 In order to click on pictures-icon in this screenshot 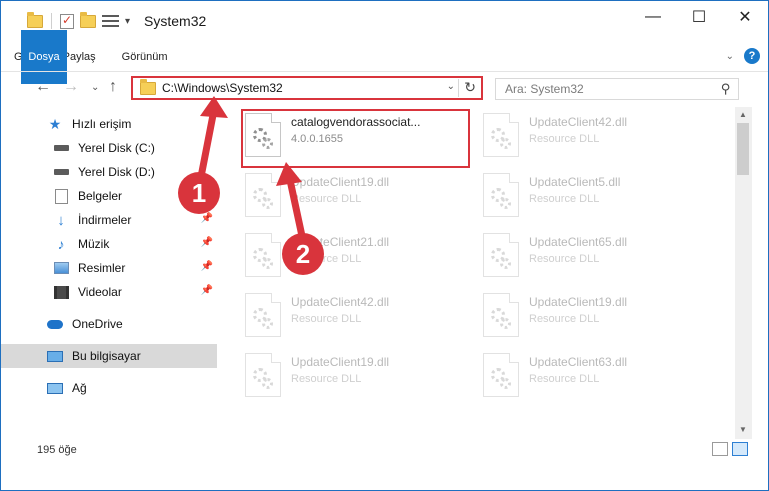, I will do `click(61, 268)`.